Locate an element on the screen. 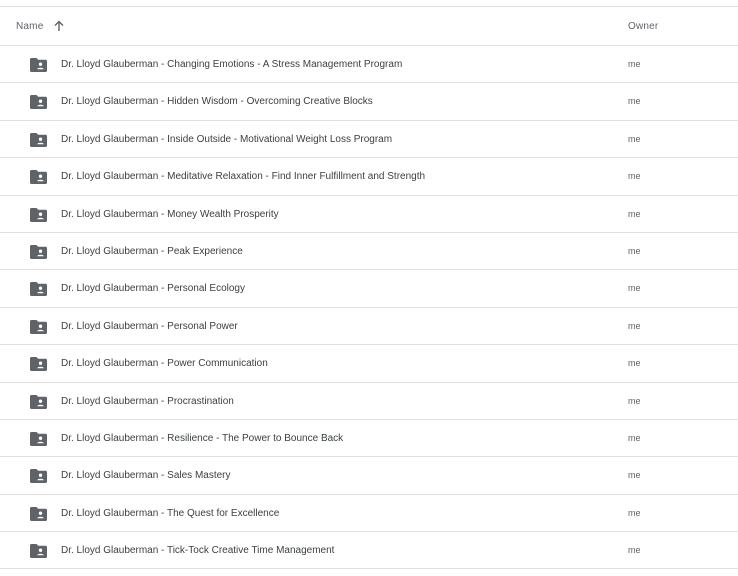  column-header-row: Name Owner is located at coordinates (369, 26).